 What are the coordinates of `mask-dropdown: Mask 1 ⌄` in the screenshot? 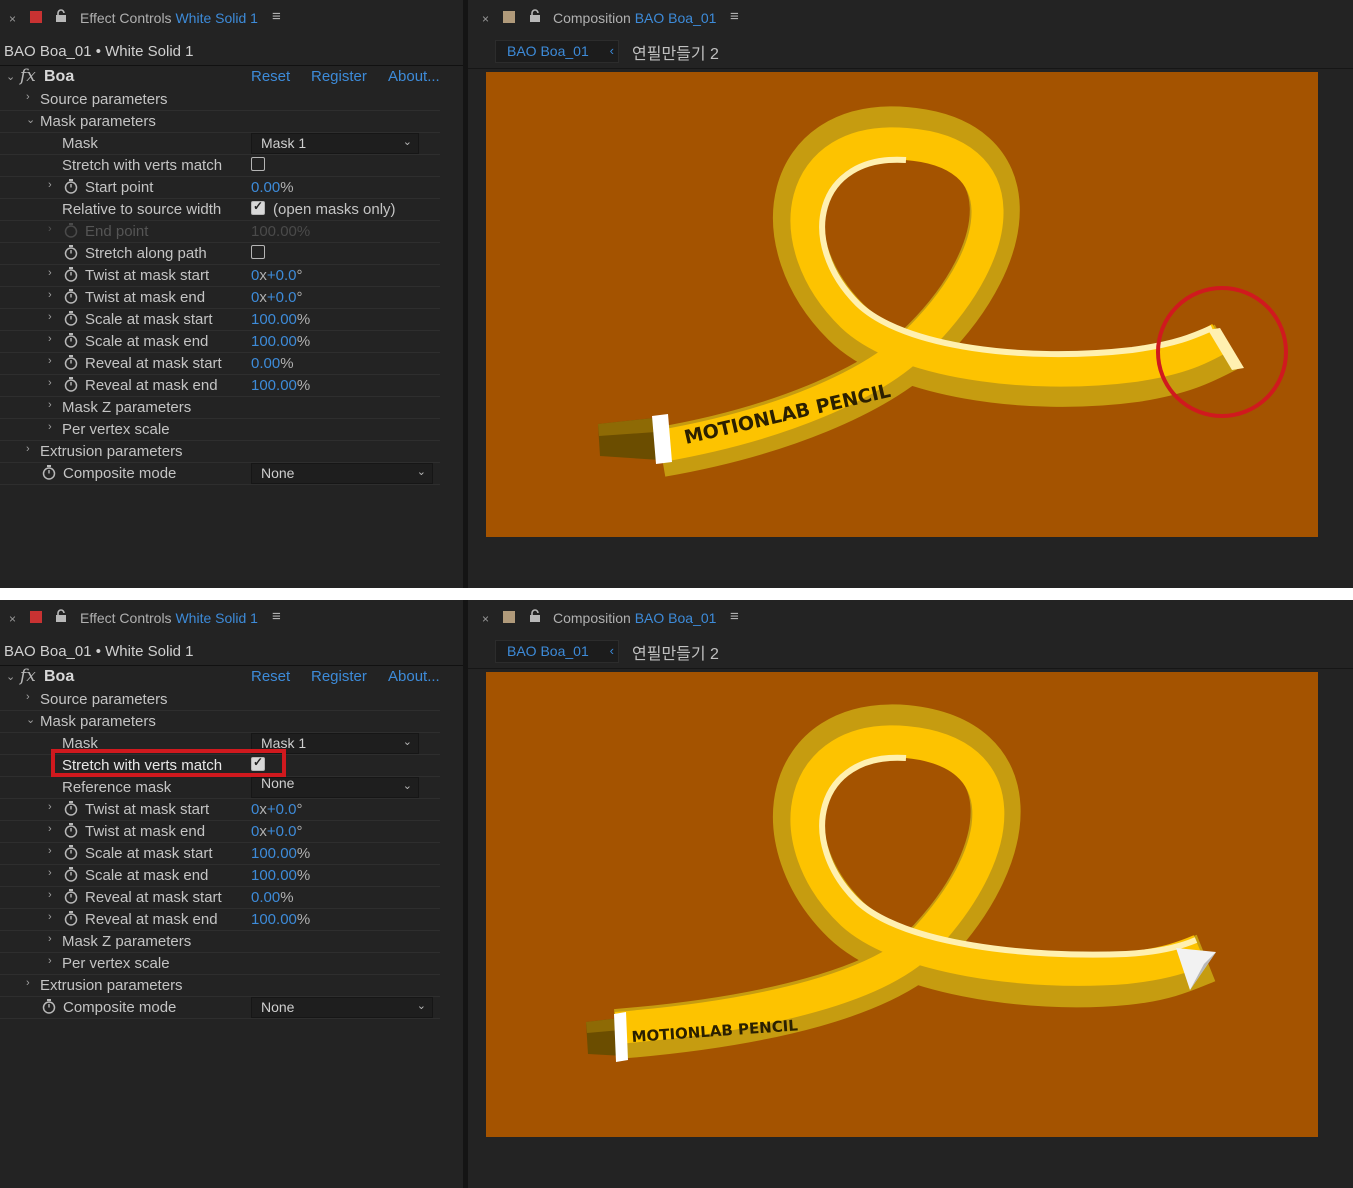 It's located at (335, 143).